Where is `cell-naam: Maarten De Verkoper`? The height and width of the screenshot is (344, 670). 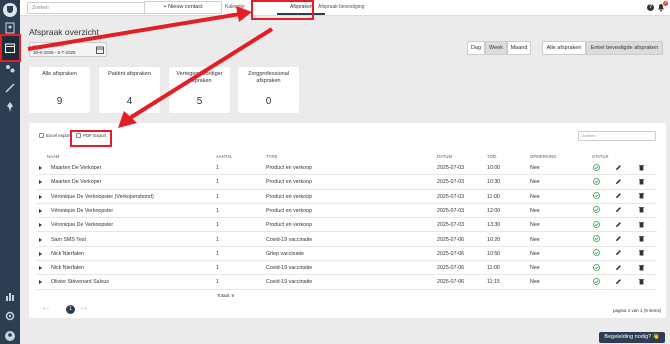
cell-naam: Maarten De Verkoper is located at coordinates (76, 182).